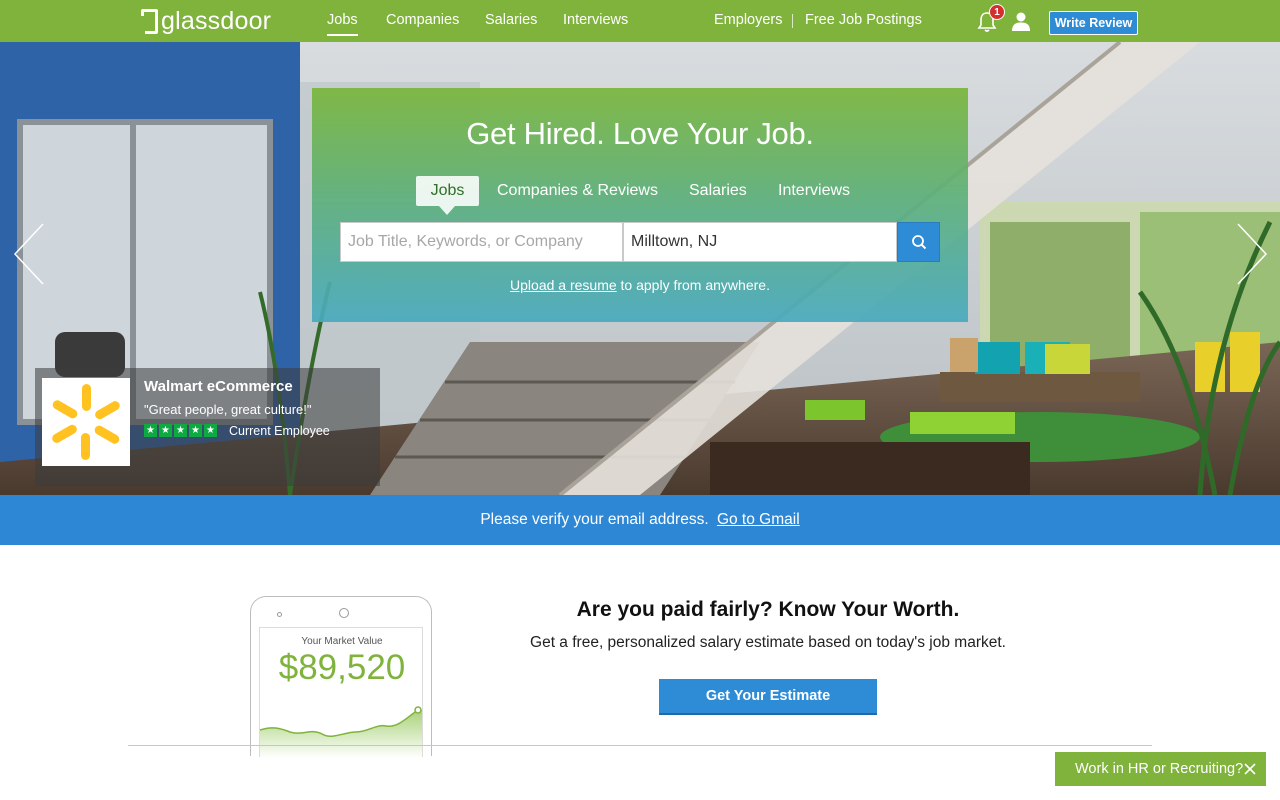  What do you see at coordinates (693, 285) in the screenshot?
I see `upload-resume-text: to apply from anywhere.` at bounding box center [693, 285].